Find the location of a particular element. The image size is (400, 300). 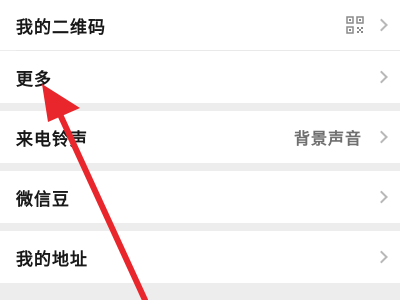

menu-item-label: 微信豆 is located at coordinates (43, 199).